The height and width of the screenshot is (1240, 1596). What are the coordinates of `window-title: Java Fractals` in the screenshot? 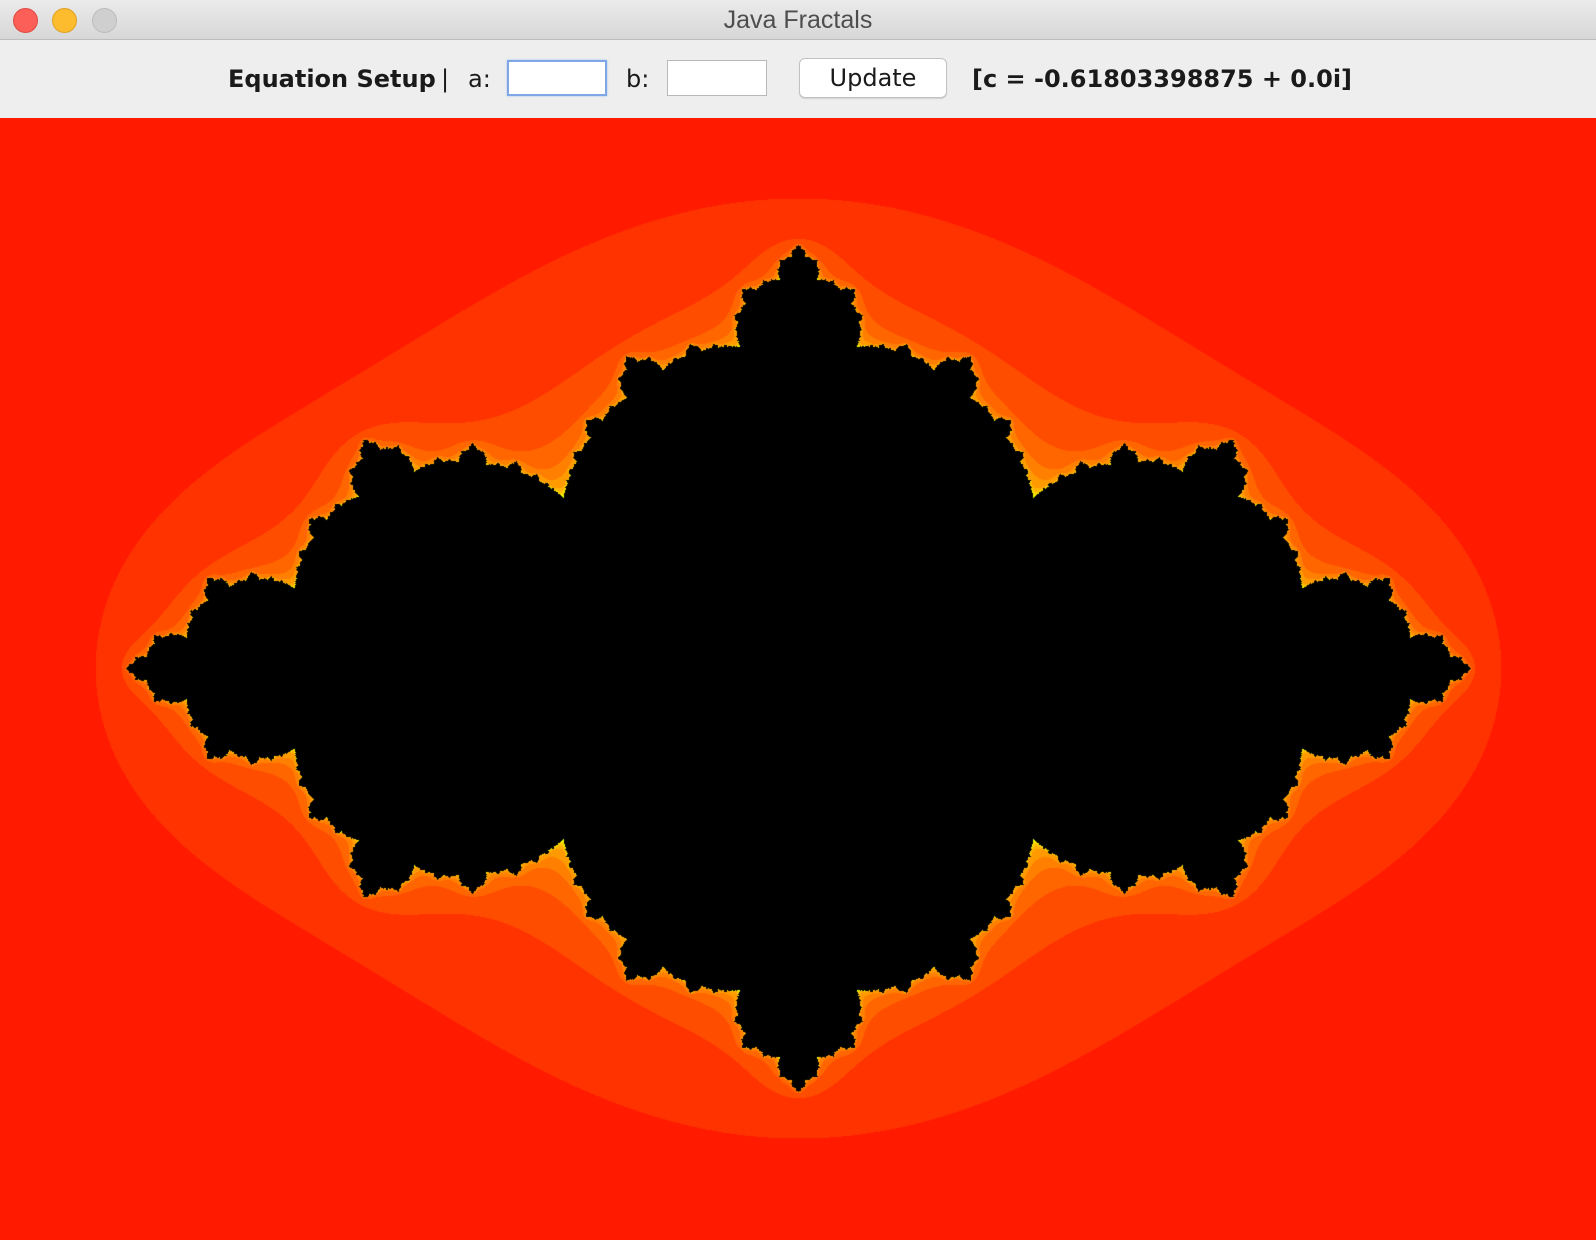 It's located at (798, 20).